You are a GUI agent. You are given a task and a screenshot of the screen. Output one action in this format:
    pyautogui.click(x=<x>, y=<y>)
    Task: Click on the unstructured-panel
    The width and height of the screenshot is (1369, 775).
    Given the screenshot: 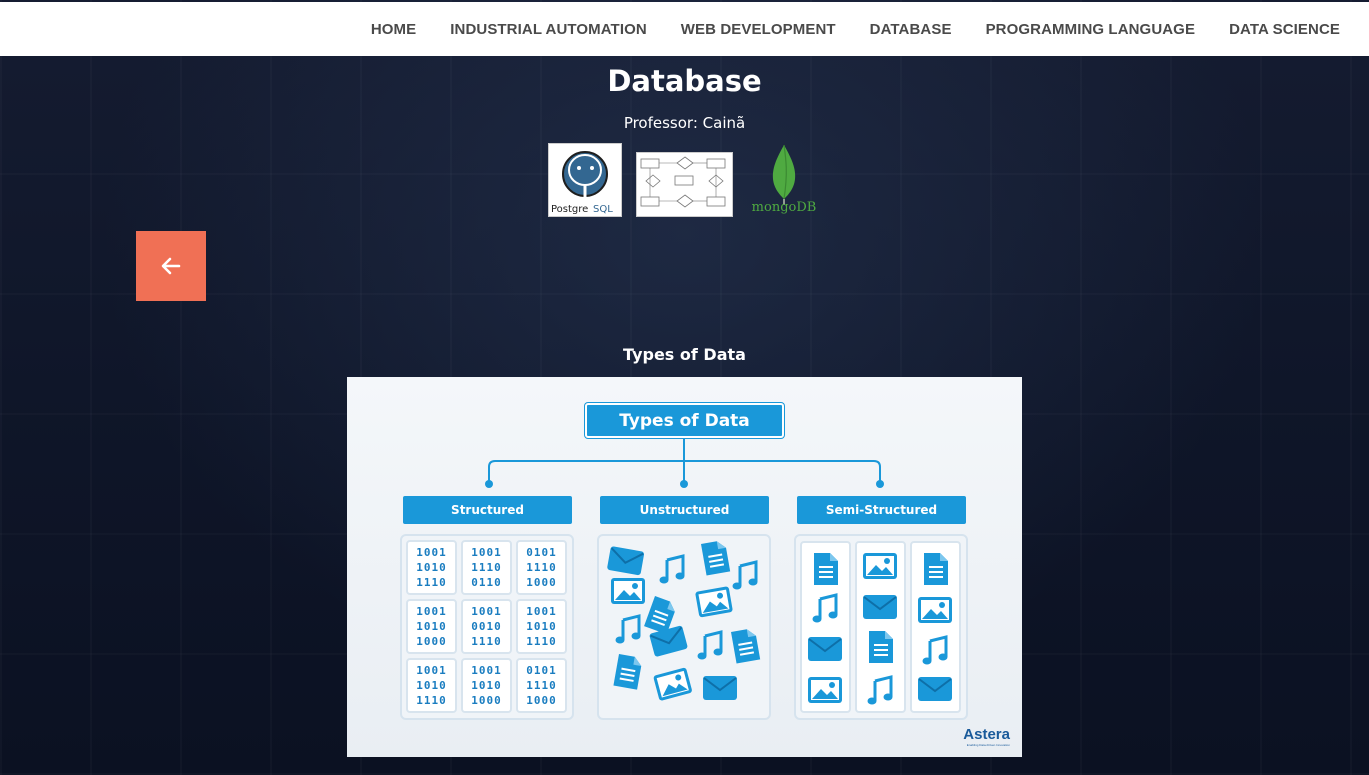 What is the action you would take?
    pyautogui.click(x=684, y=627)
    